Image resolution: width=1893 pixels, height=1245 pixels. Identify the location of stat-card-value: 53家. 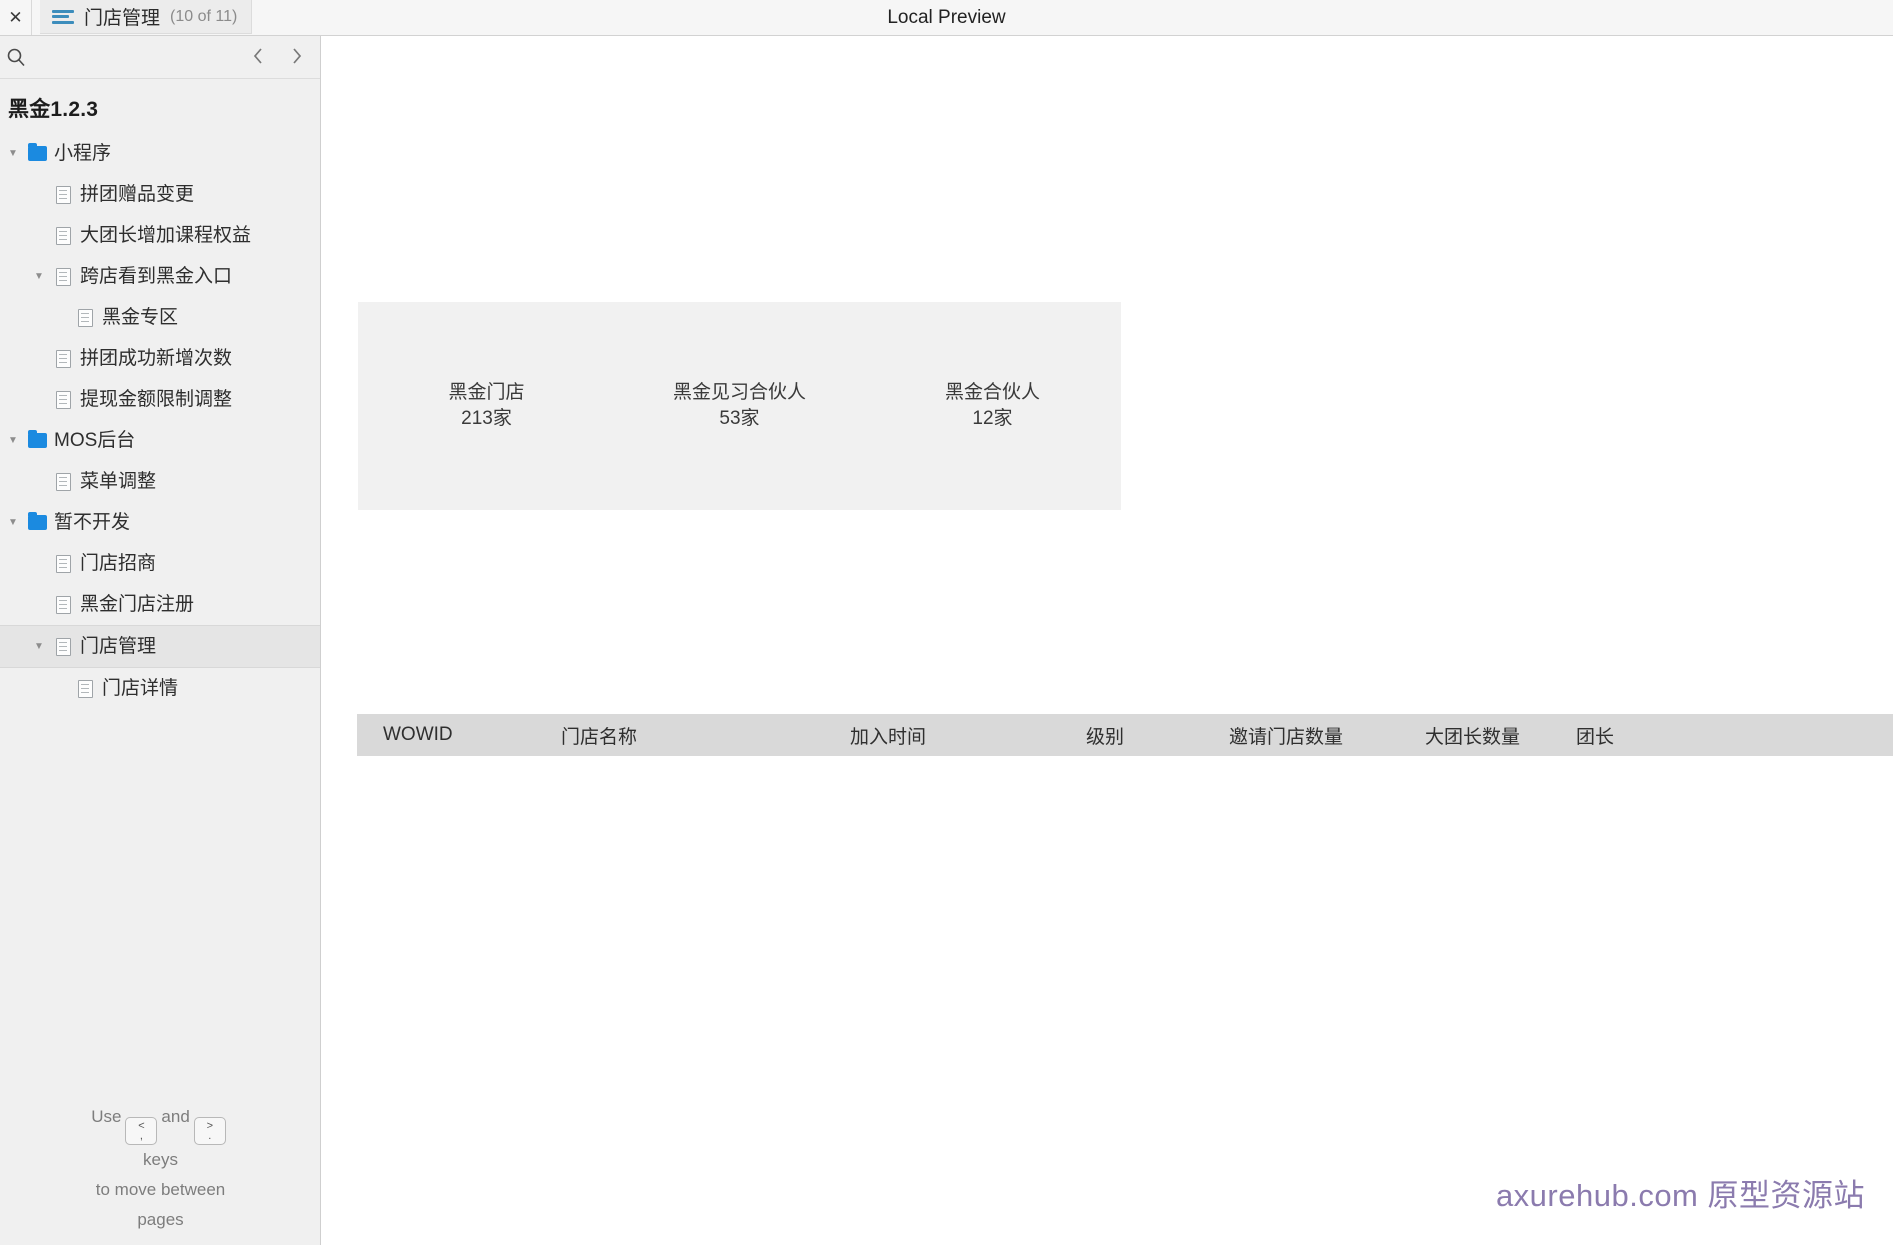
(739, 418).